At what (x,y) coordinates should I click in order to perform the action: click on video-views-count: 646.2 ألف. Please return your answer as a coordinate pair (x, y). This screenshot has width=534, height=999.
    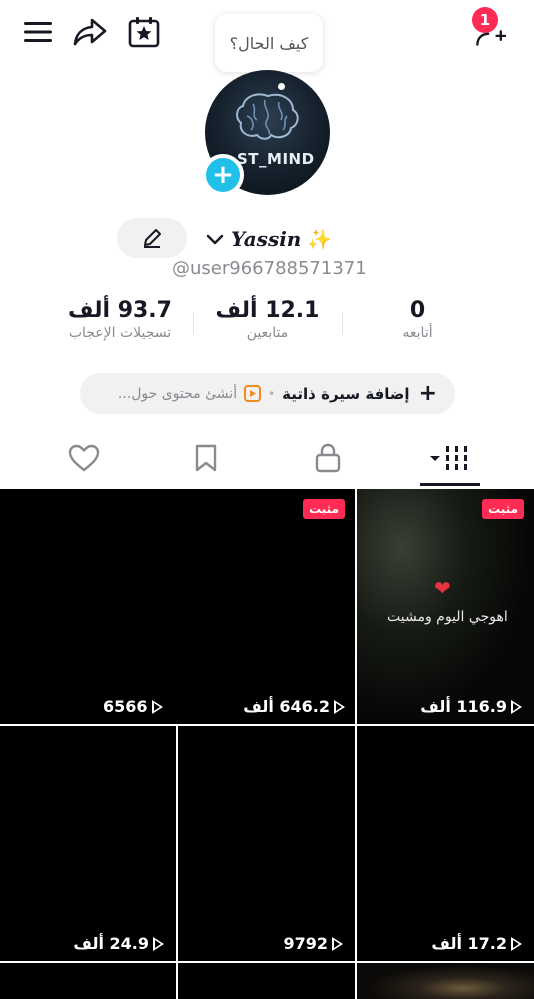
    Looking at the image, I should click on (286, 706).